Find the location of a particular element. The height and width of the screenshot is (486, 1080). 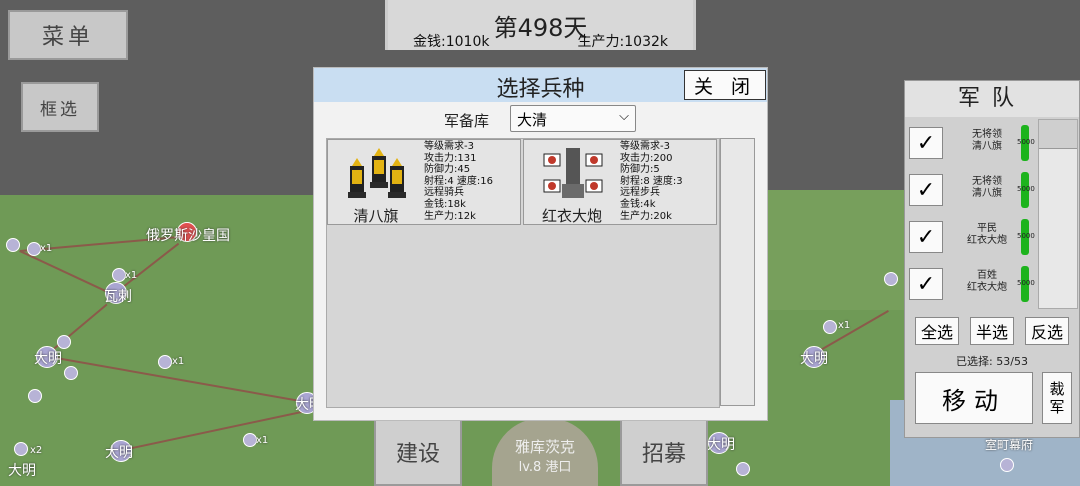

stat-range-speed: 射程:8 速度:3 is located at coordinates (651, 181).